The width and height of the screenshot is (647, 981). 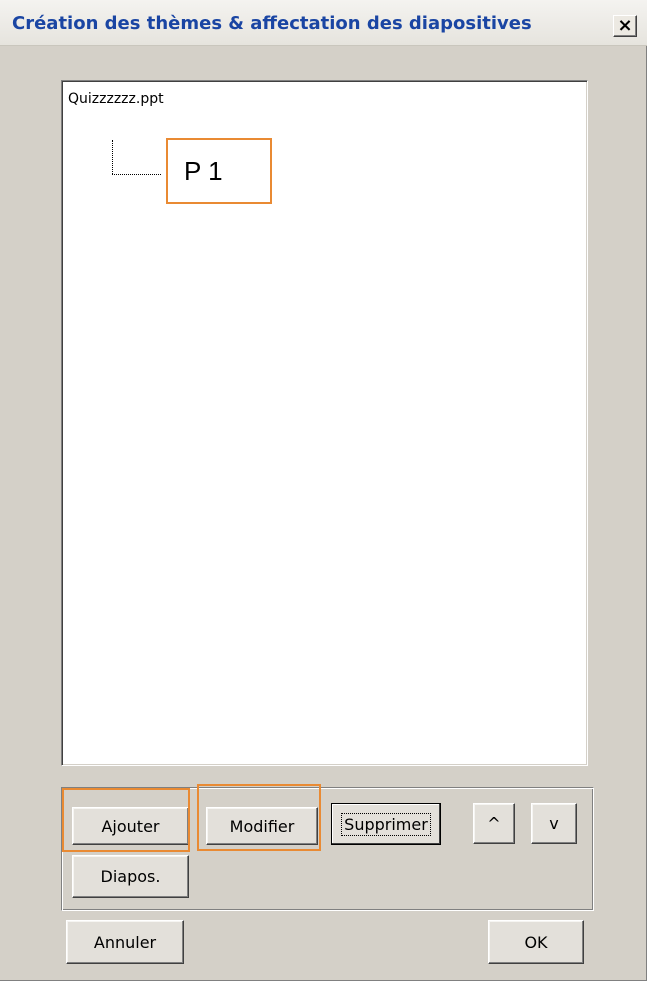 I want to click on supprimer-button: Supprimer, so click(x=386, y=824).